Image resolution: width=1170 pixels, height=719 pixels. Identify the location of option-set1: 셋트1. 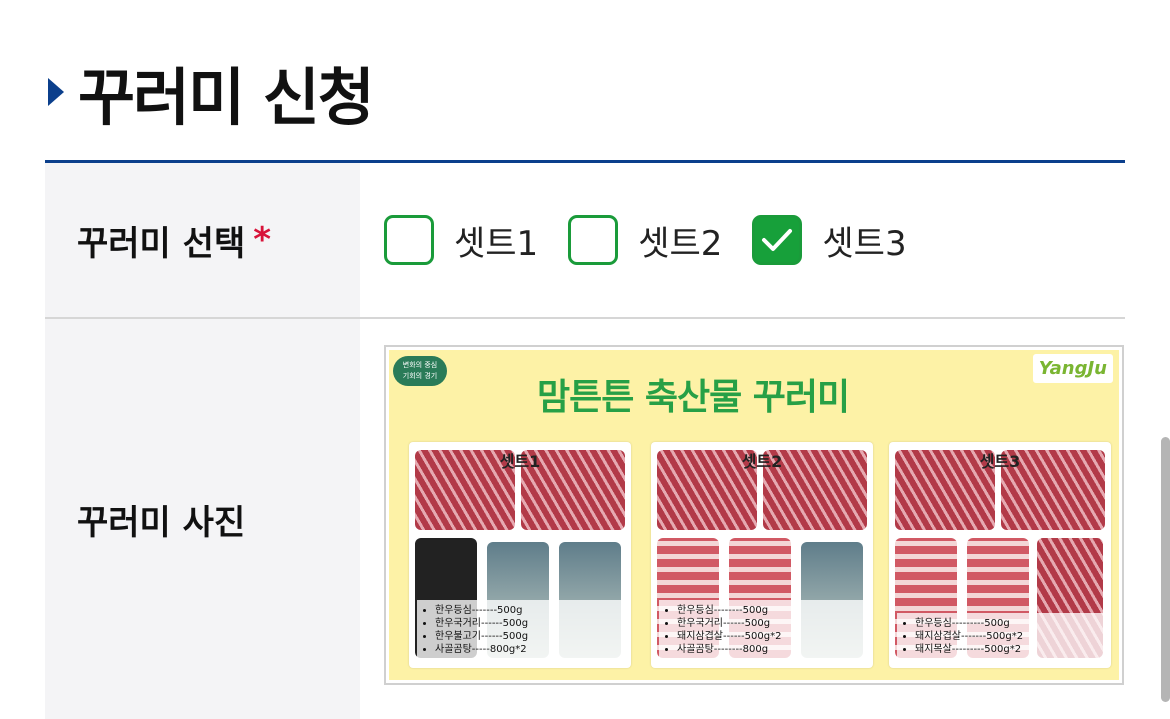
(461, 240).